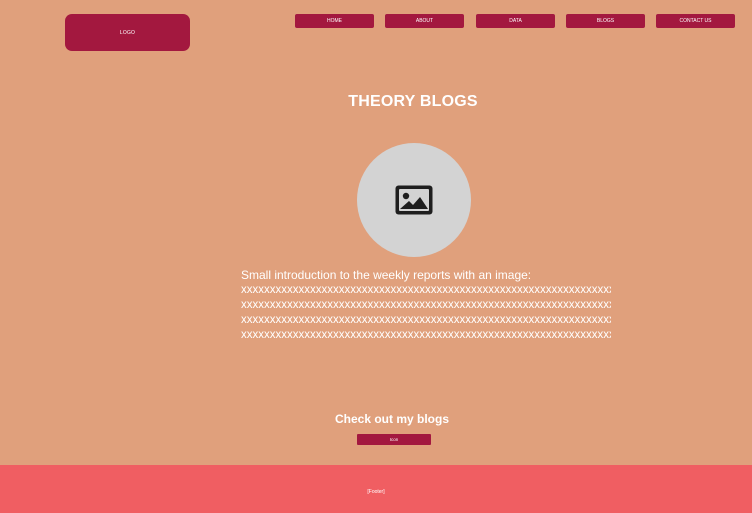  What do you see at coordinates (424, 21) in the screenshot?
I see `nav-about-button: ABOUT` at bounding box center [424, 21].